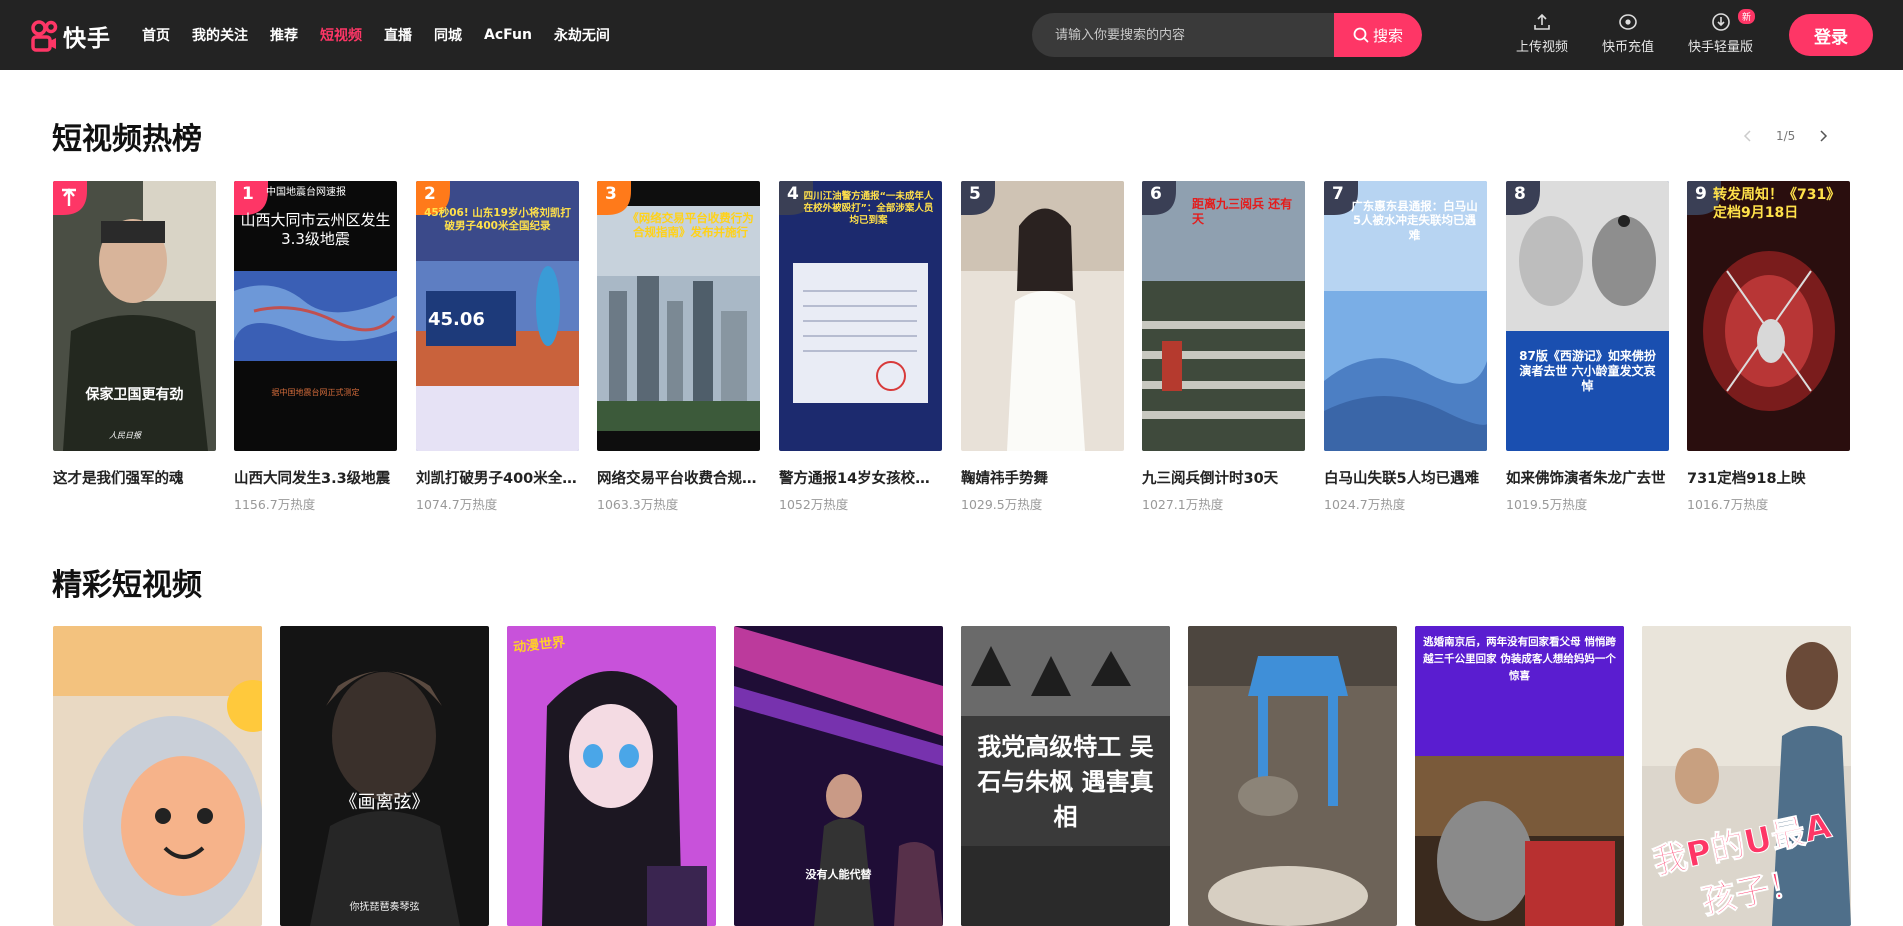 The image size is (1903, 926). What do you see at coordinates (1183, 35) in the screenshot?
I see `search-input` at bounding box center [1183, 35].